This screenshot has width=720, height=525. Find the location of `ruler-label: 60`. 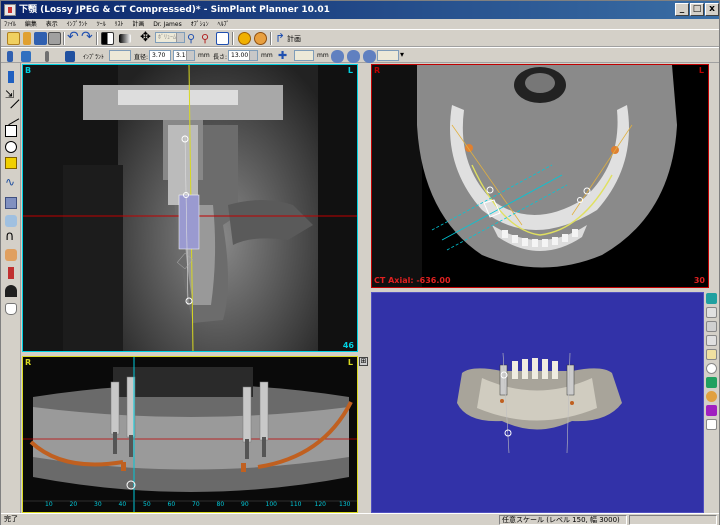

ruler-label: 60 is located at coordinates (171, 504).